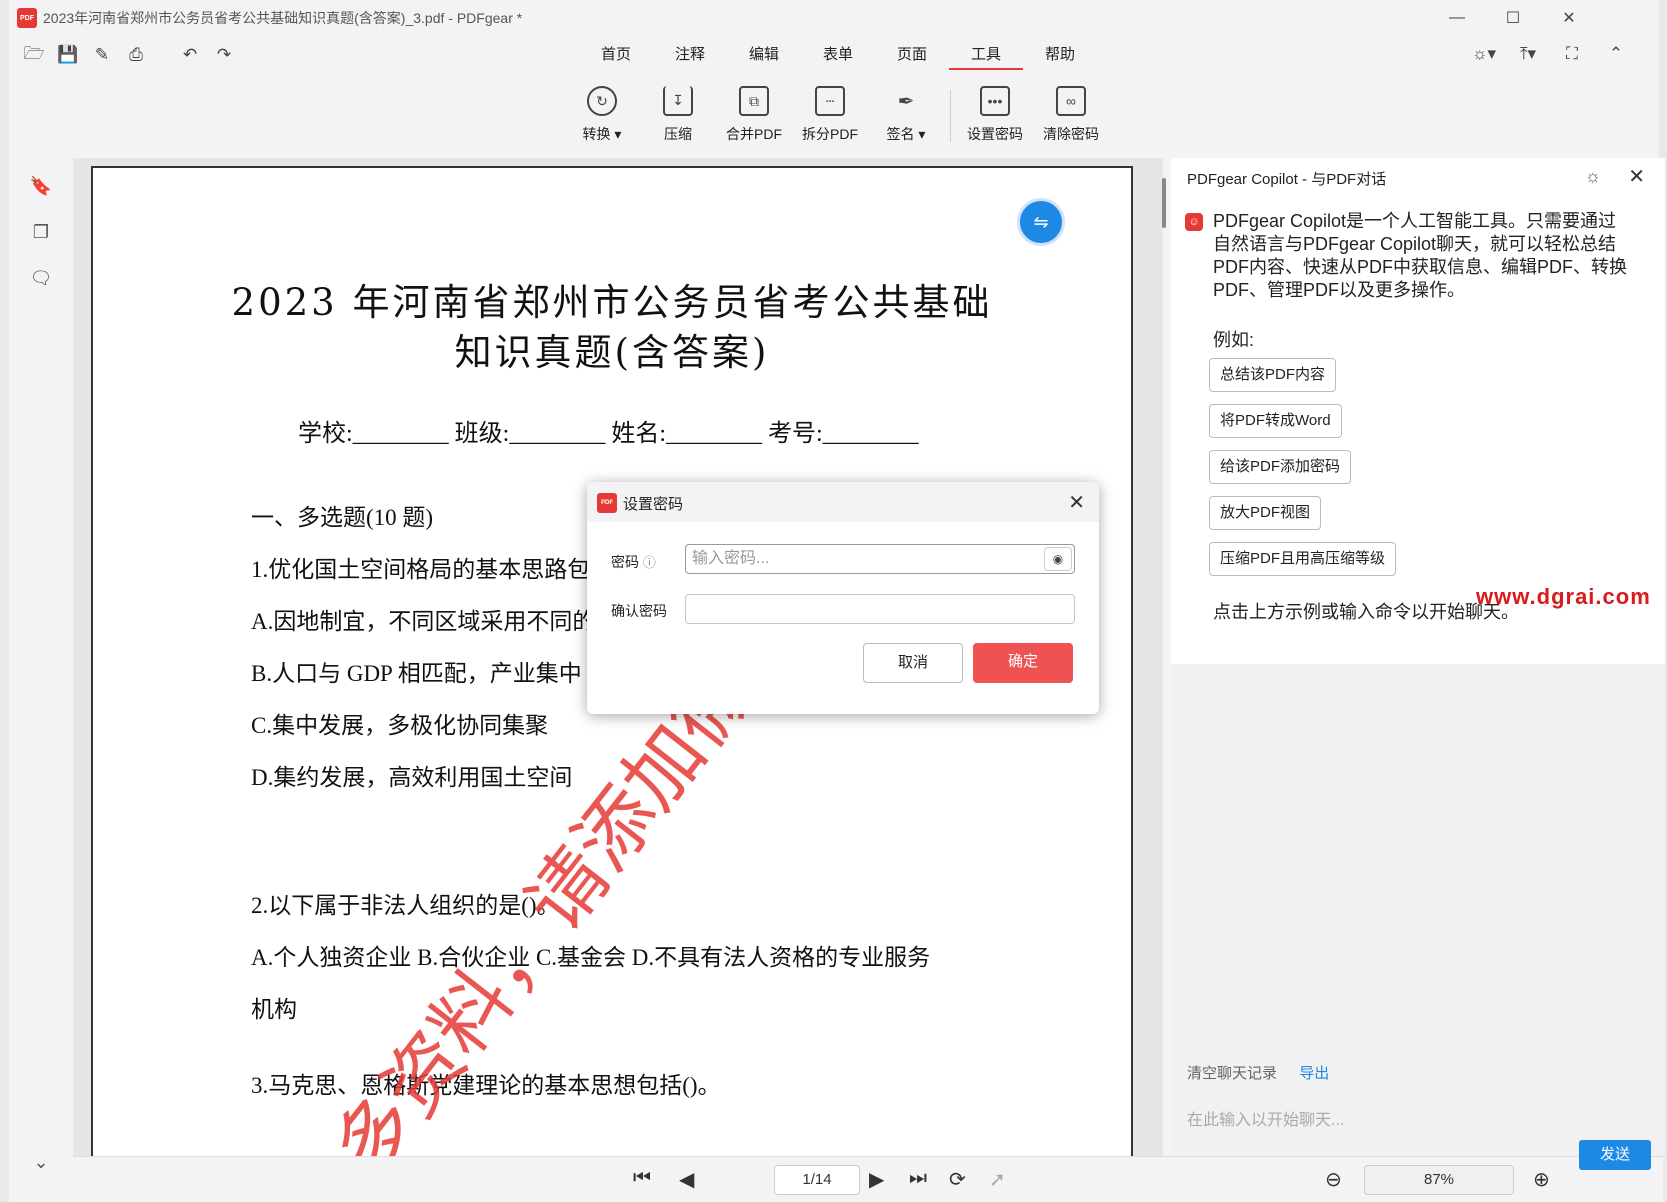 This screenshot has height=1202, width=1667. What do you see at coordinates (678, 101) in the screenshot?
I see `compress-icon: ↧` at bounding box center [678, 101].